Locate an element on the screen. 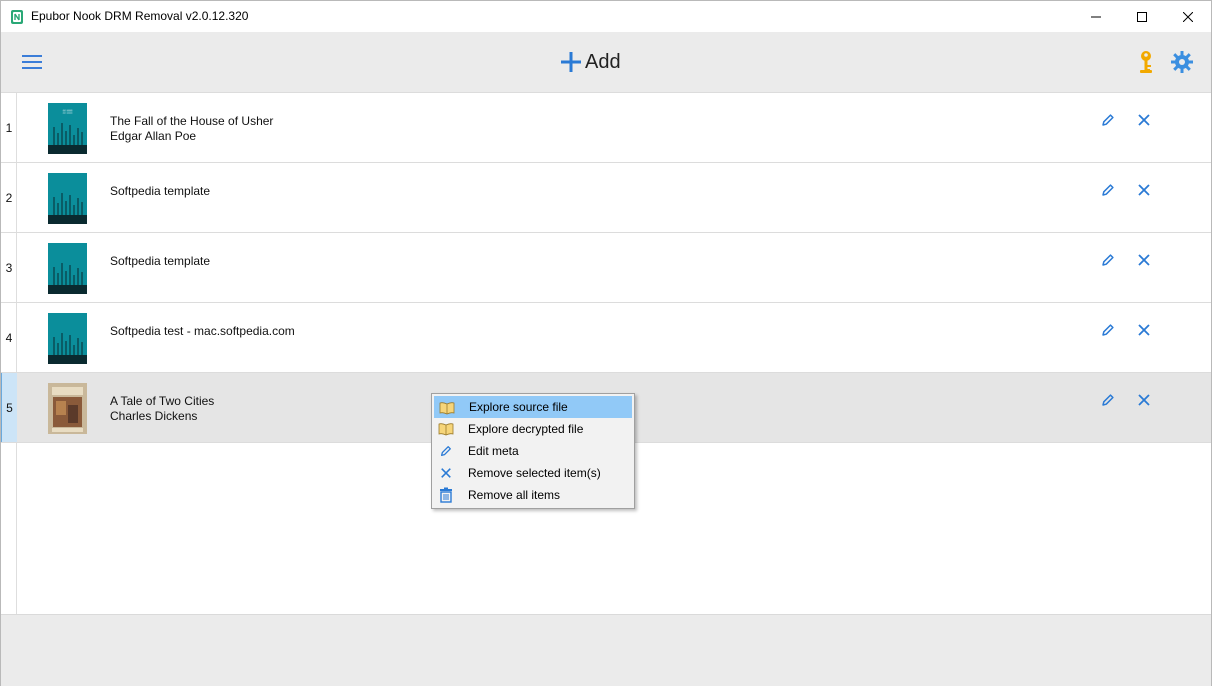 The width and height of the screenshot is (1212, 686). book-info: Softpedia test - mac.softpedia.com is located at coordinates (202, 331).